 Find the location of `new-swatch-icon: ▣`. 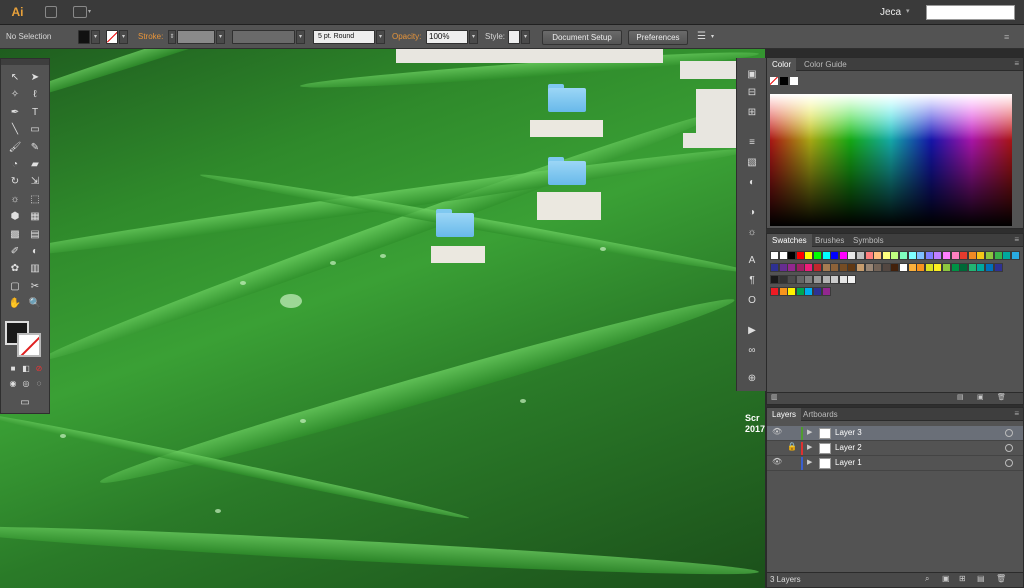

new-swatch-icon: ▣ is located at coordinates (980, 397).